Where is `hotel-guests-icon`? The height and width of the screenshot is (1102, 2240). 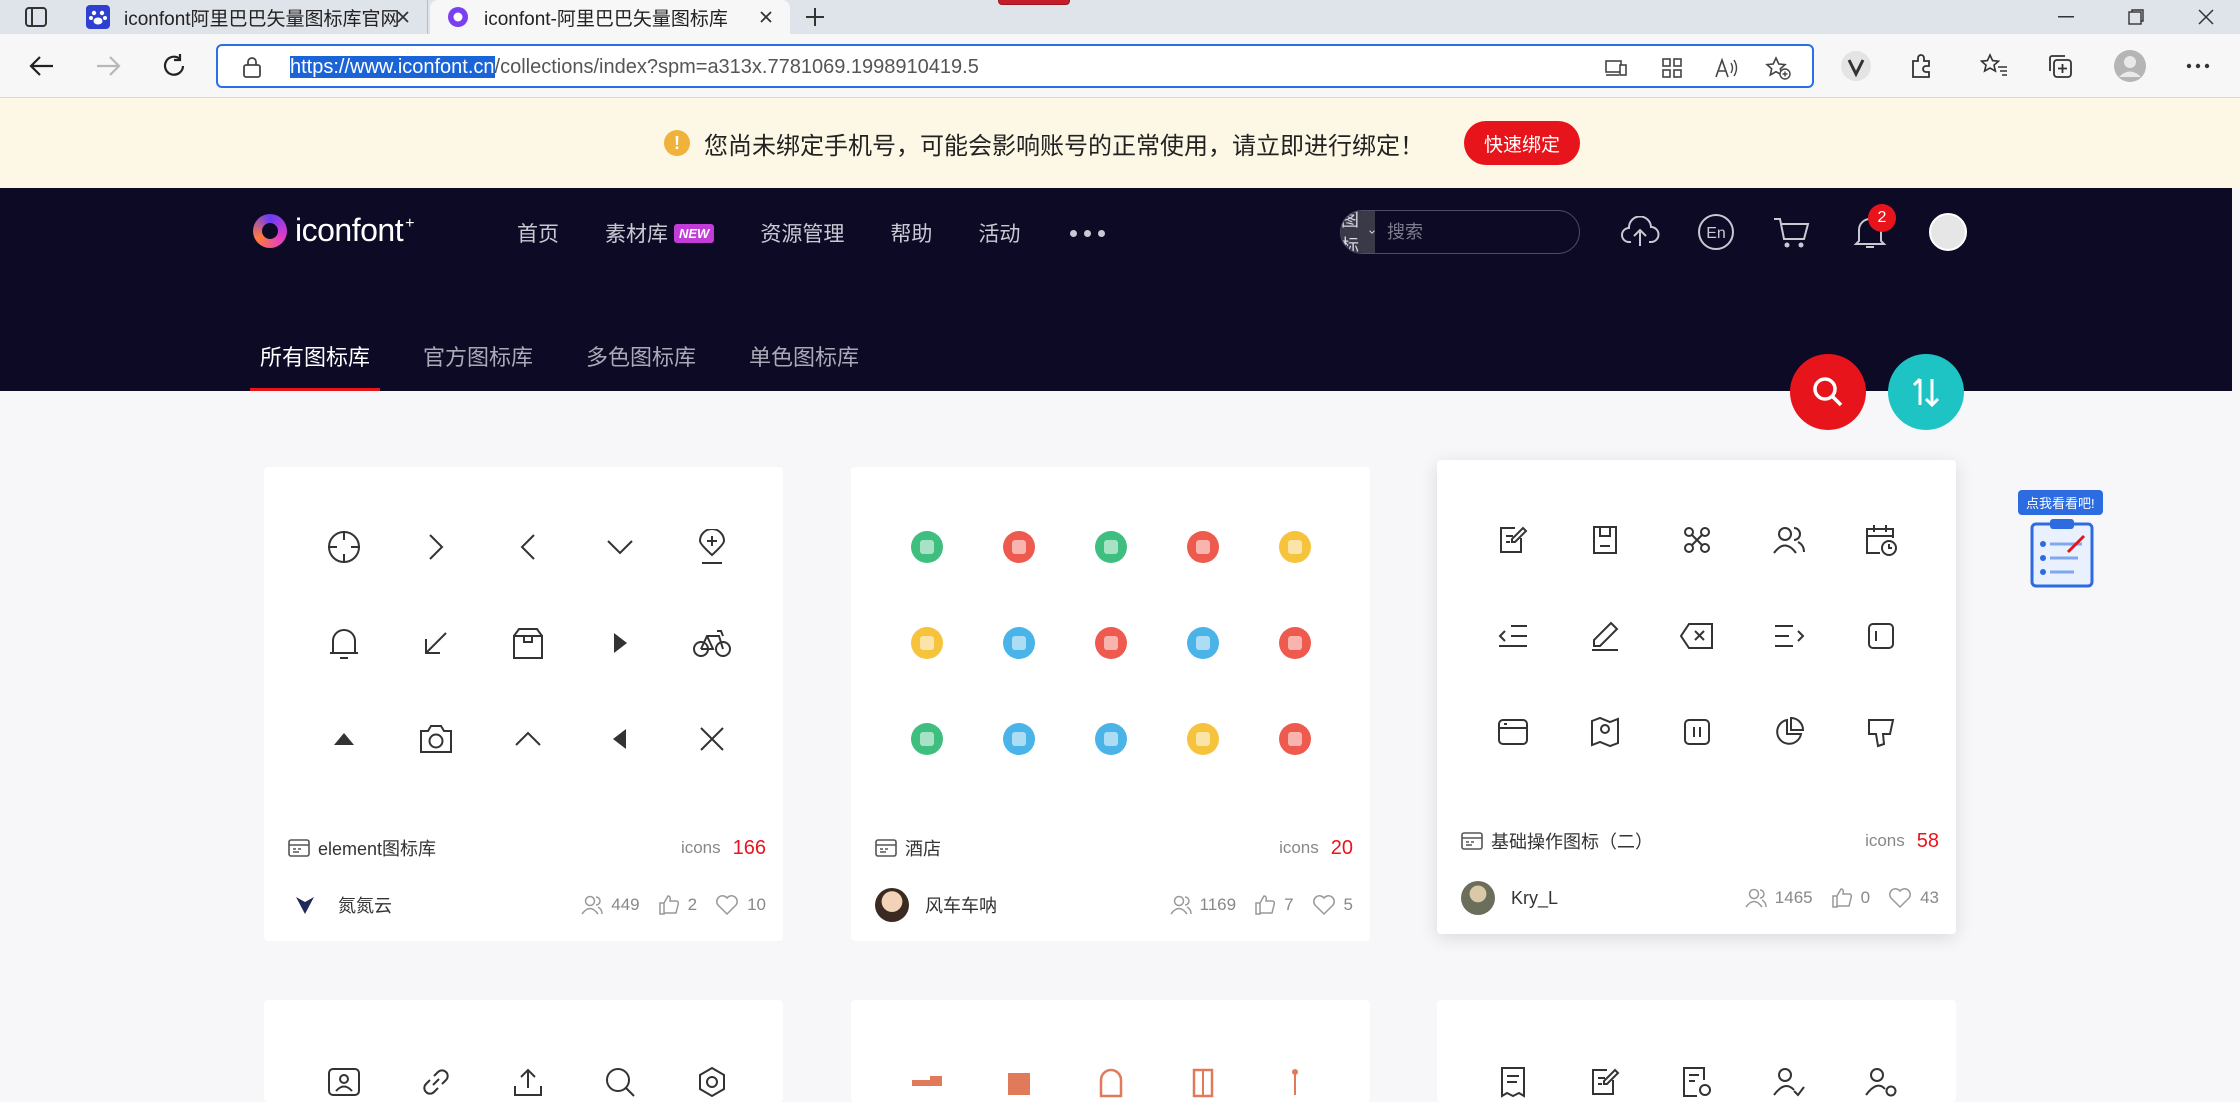
hotel-guests-icon is located at coordinates (927, 643).